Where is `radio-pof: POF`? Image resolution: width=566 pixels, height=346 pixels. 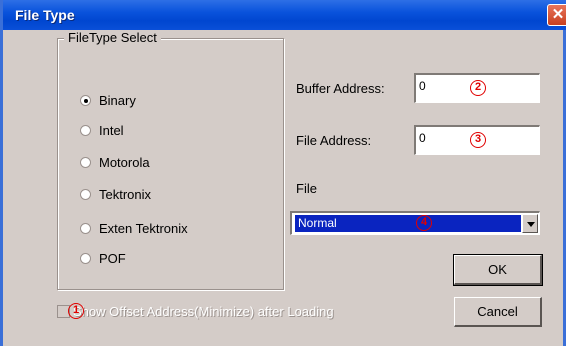
radio-pof: POF is located at coordinates (103, 258).